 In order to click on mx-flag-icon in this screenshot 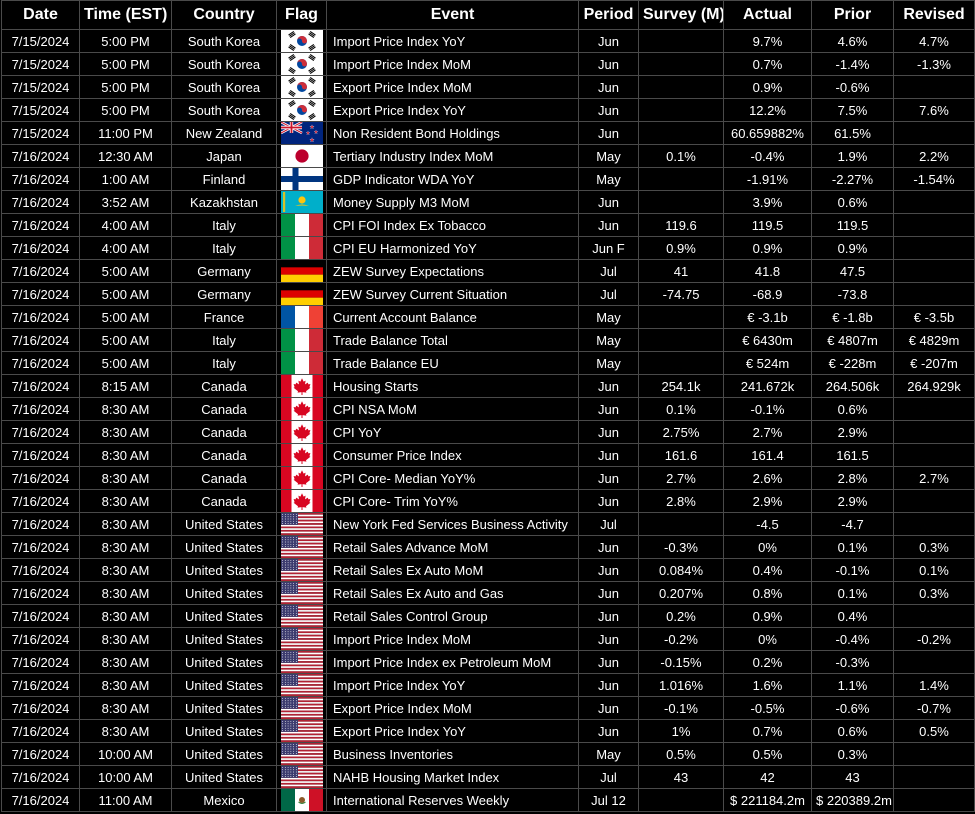, I will do `click(301, 800)`.